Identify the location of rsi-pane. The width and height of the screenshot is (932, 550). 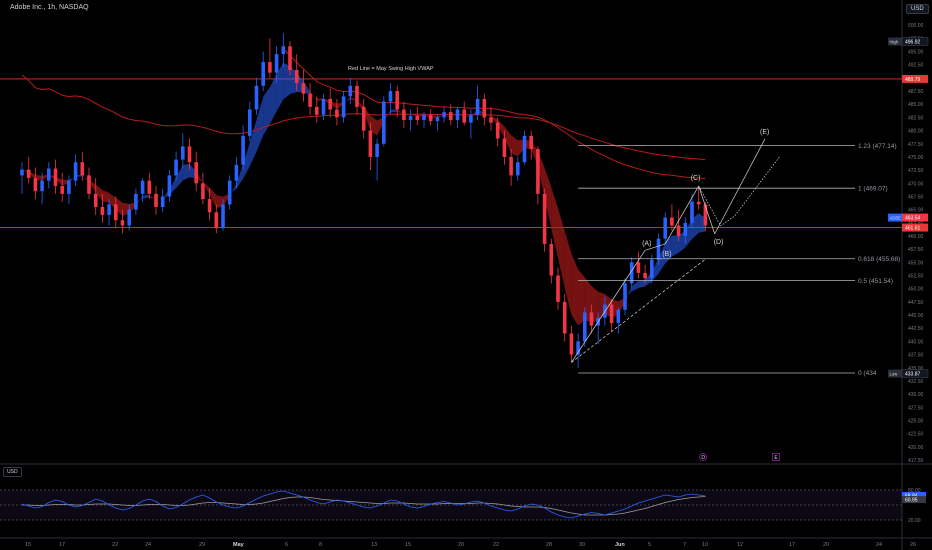
(451, 505).